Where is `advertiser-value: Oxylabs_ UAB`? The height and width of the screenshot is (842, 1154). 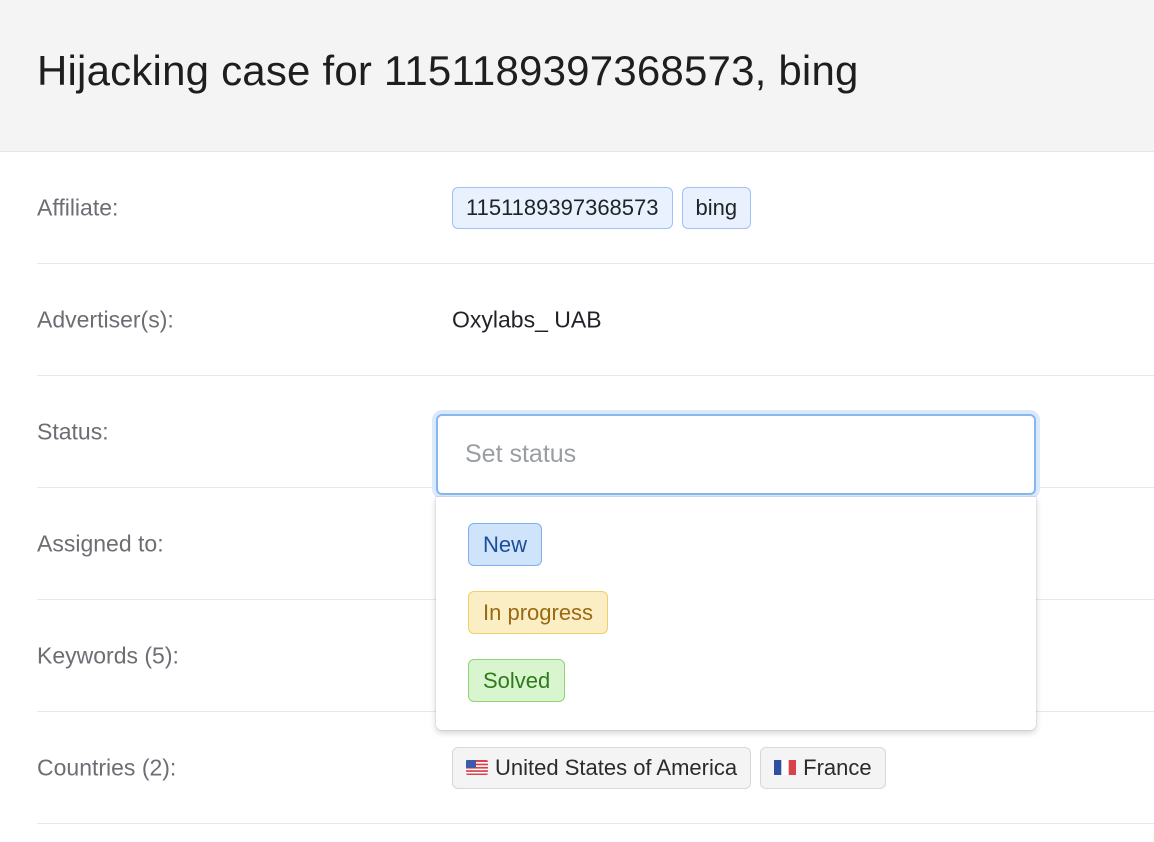 advertiser-value: Oxylabs_ UAB is located at coordinates (527, 319).